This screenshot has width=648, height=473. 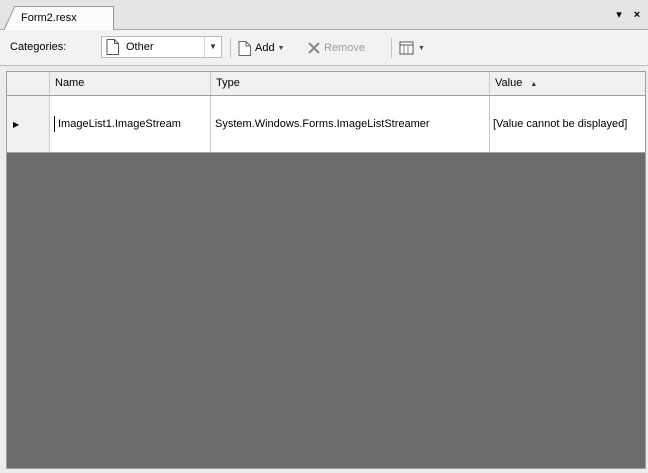 What do you see at coordinates (637, 15) in the screenshot?
I see `close-icon: ×` at bounding box center [637, 15].